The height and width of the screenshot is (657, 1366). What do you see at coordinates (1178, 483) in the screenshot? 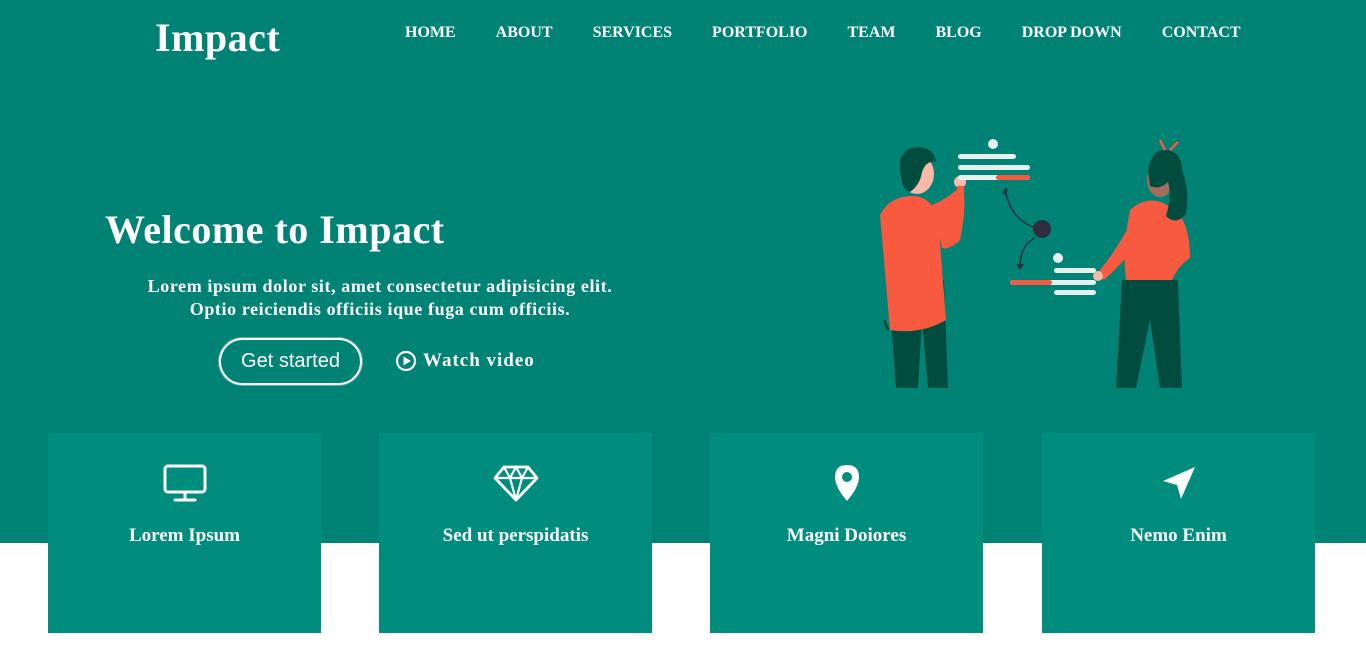
I see `navigation-arrow-icon` at bounding box center [1178, 483].